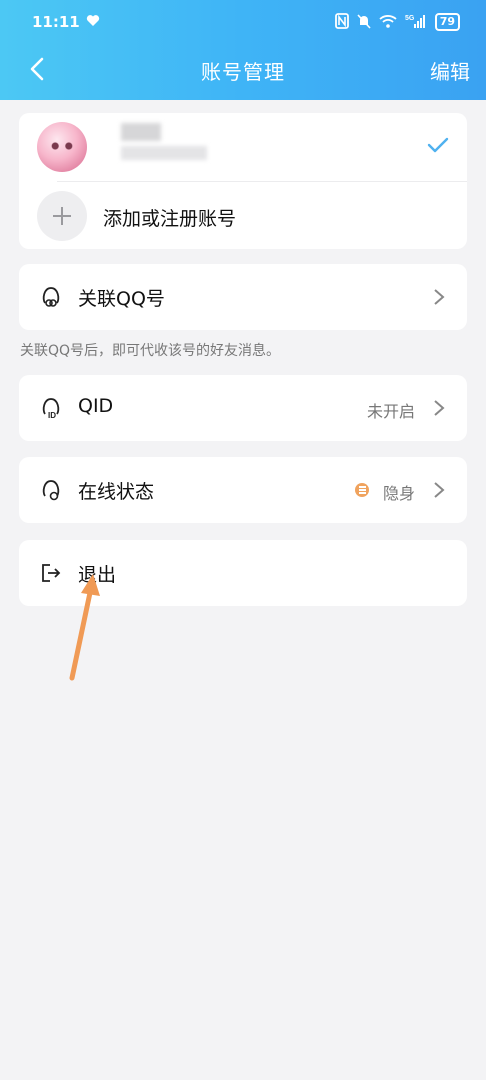 This screenshot has width=486, height=1080. What do you see at coordinates (388, 22) in the screenshot?
I see `wifi-icon` at bounding box center [388, 22].